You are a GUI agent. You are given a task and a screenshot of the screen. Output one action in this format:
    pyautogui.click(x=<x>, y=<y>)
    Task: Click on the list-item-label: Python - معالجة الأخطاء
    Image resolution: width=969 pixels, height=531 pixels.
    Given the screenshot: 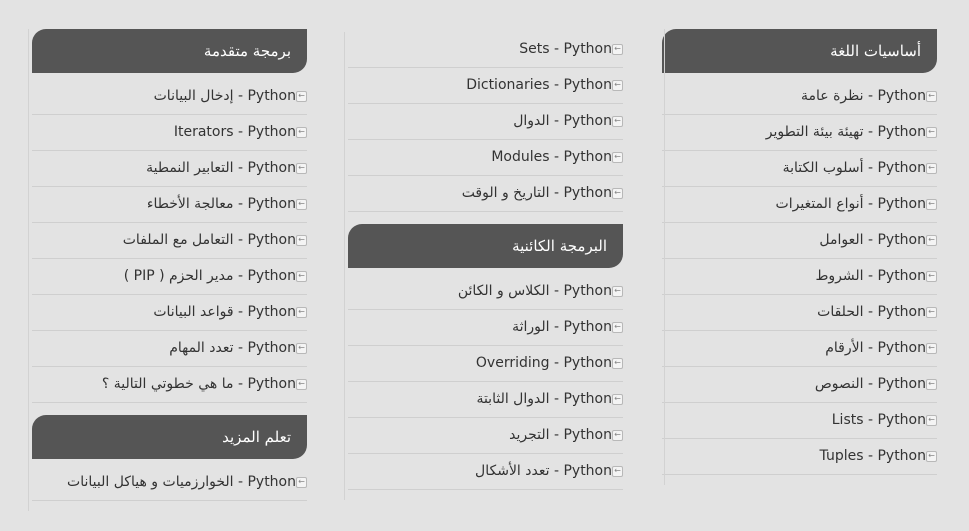 What is the action you would take?
    pyautogui.click(x=221, y=204)
    